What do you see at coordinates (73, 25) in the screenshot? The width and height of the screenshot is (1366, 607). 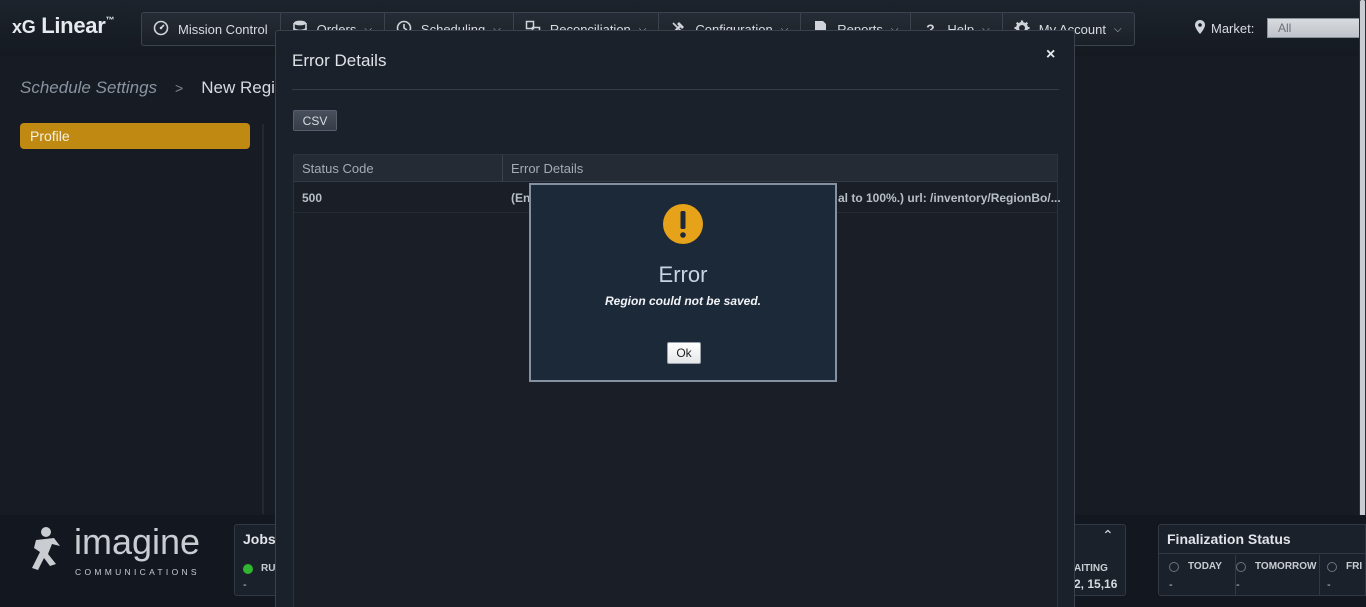 I see `logo-main: Linear` at bounding box center [73, 25].